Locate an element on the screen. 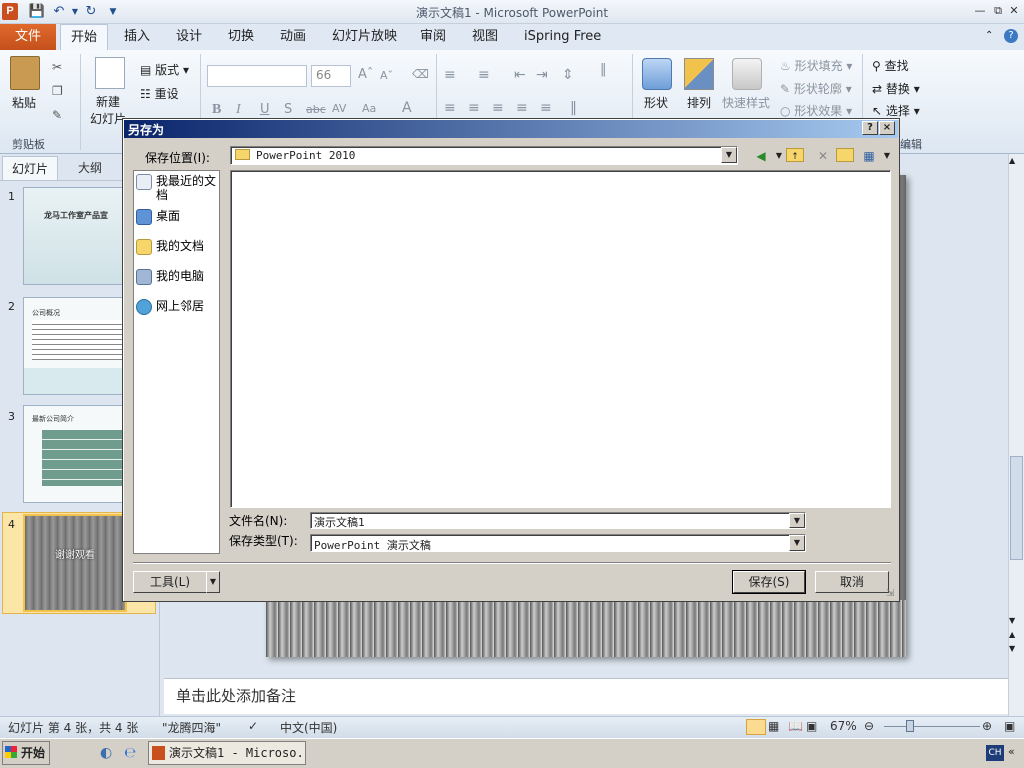 The height and width of the screenshot is (768, 1024). help-icon: ? is located at coordinates (1011, 36).